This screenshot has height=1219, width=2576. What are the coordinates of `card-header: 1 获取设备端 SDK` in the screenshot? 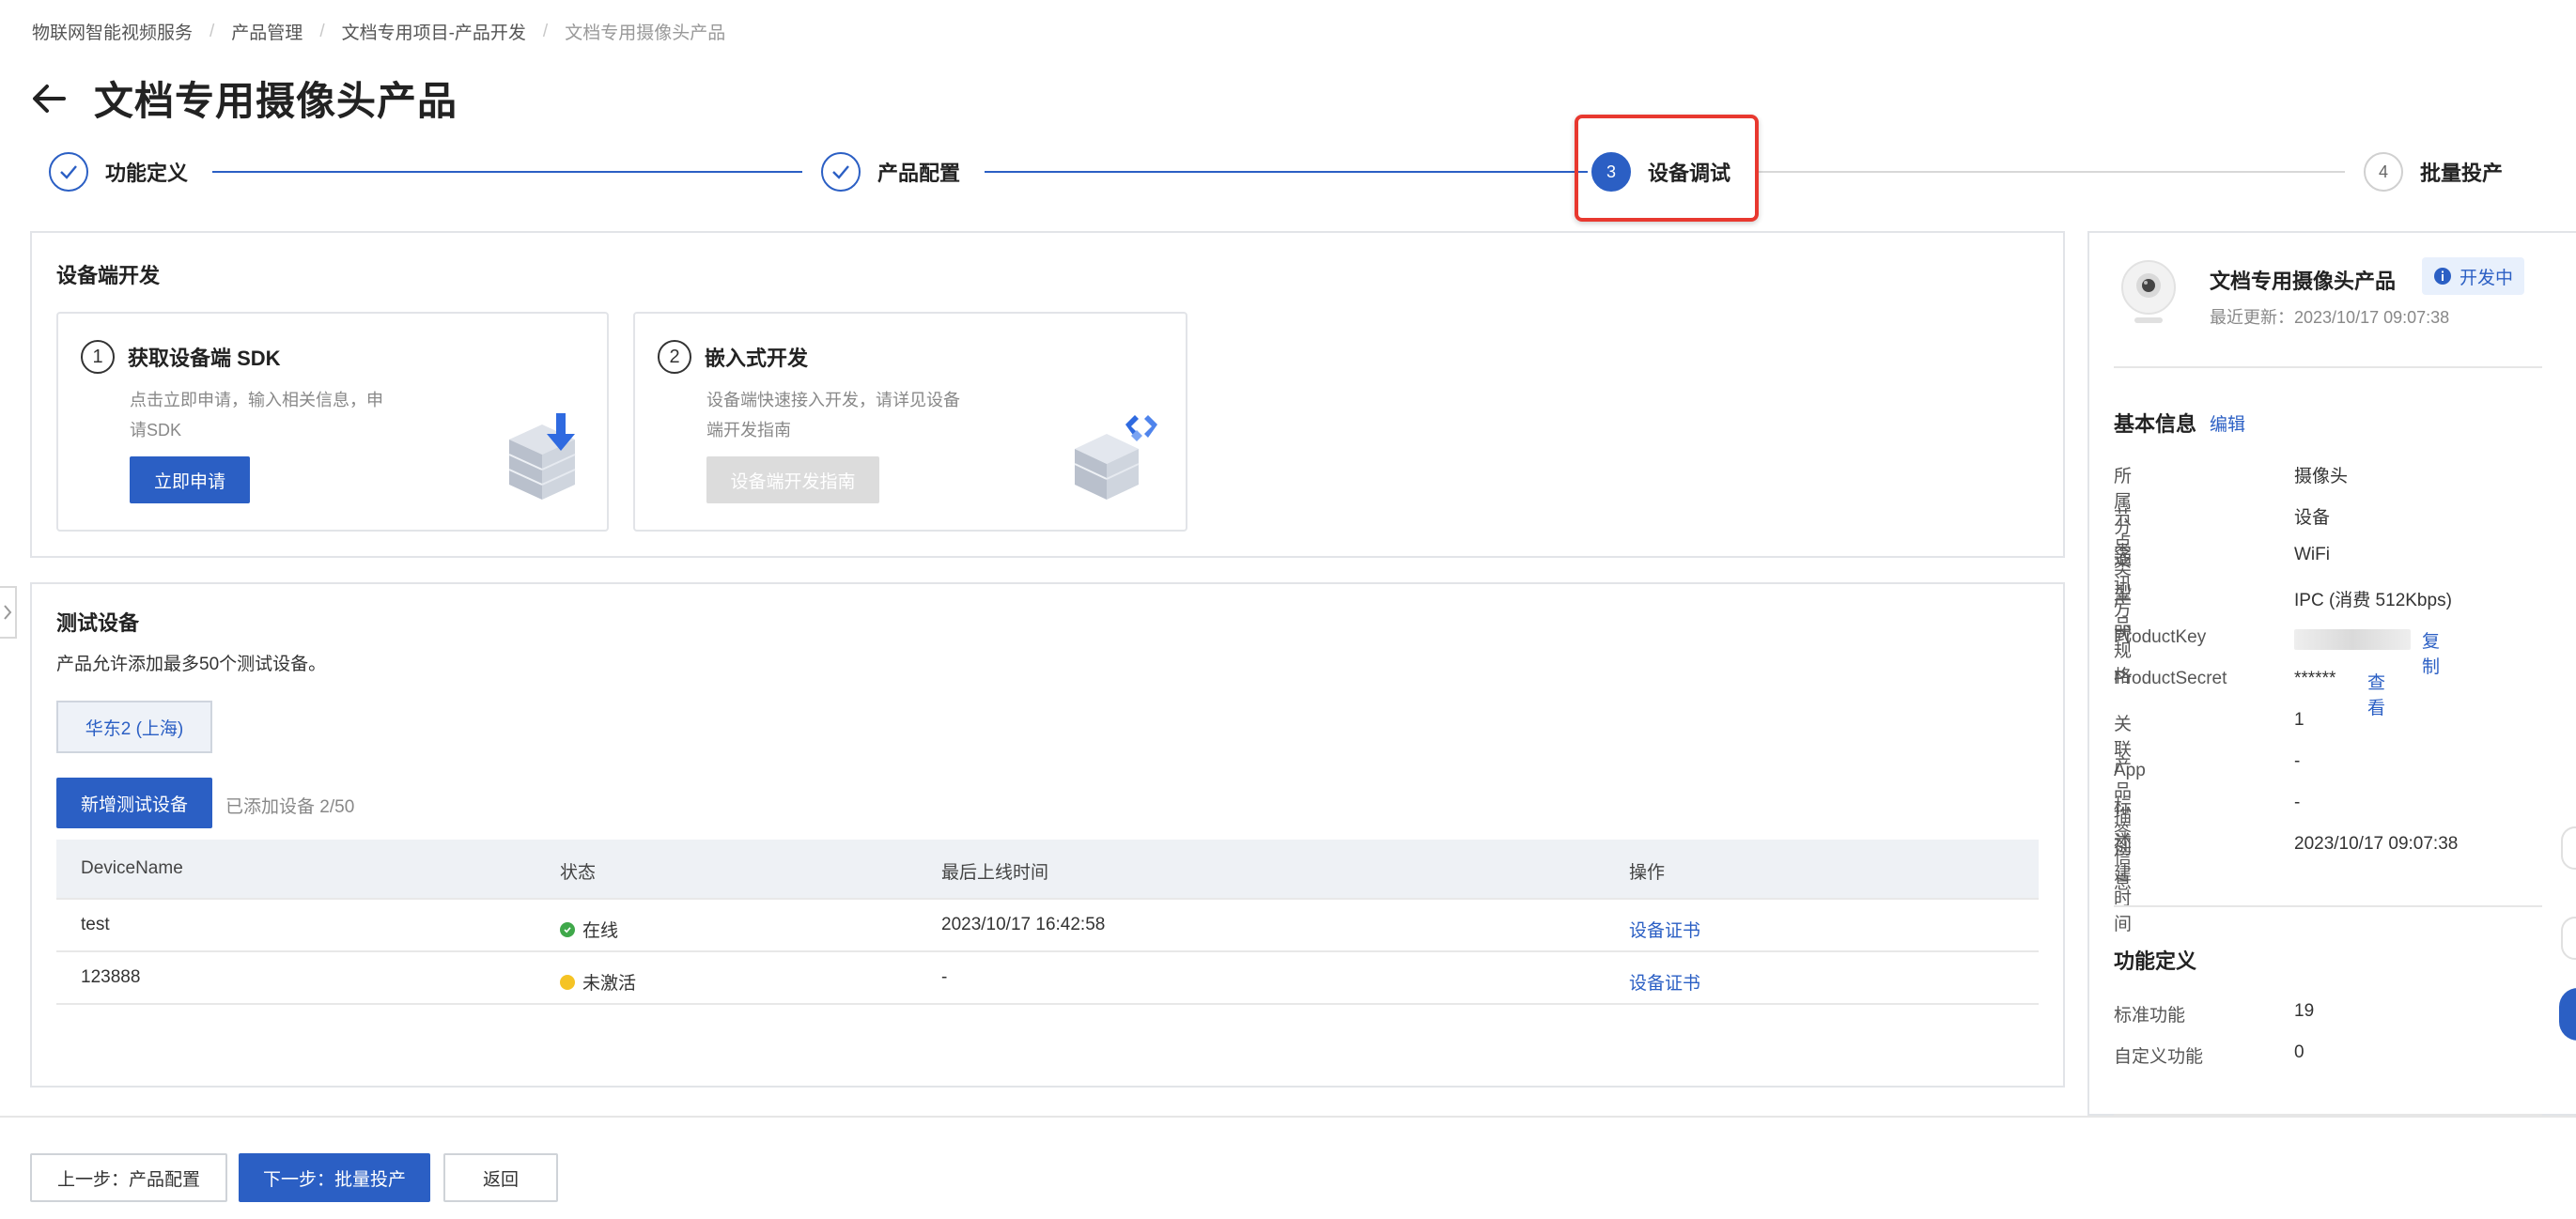 It's located at (181, 357).